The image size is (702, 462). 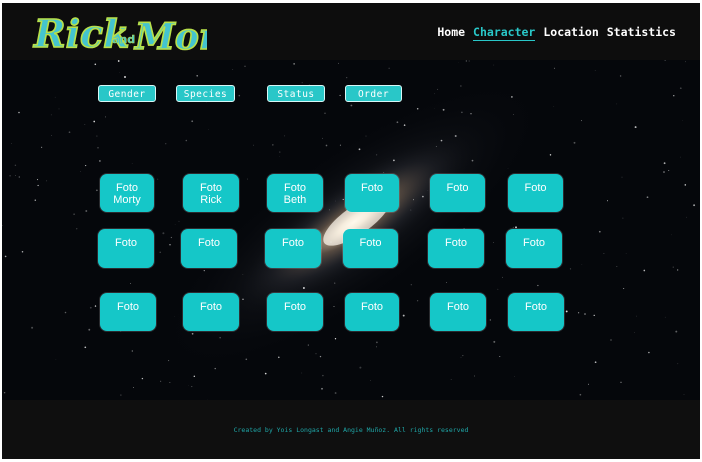 What do you see at coordinates (451, 33) in the screenshot?
I see `nav-home: Home` at bounding box center [451, 33].